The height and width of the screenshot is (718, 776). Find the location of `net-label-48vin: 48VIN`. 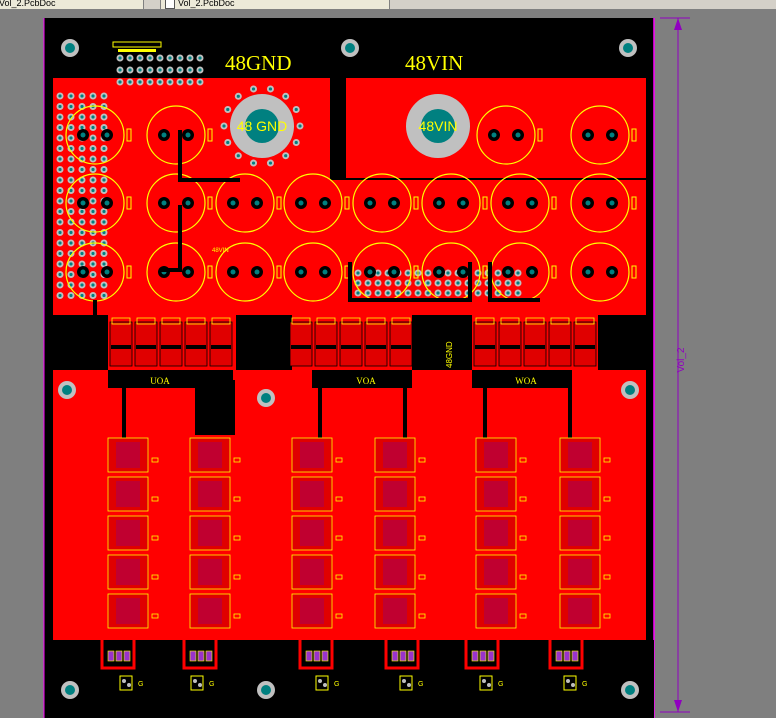

net-label-48vin: 48VIN is located at coordinates (434, 63).